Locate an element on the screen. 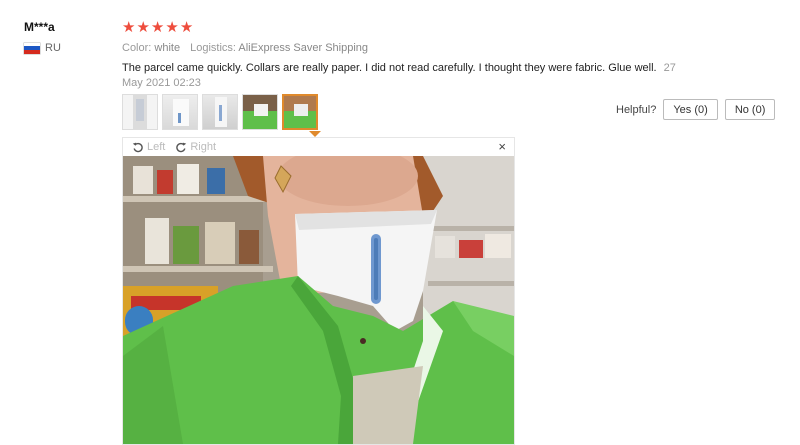  star-rating: ★ ★ ★ ★ ★ is located at coordinates (402, 28).